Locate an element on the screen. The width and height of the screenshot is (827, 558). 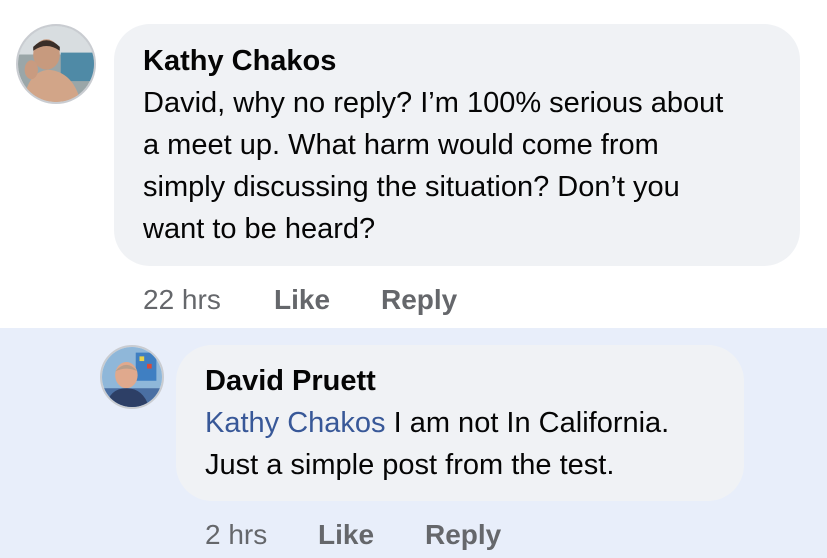
comment-text-line: a meet up. What harm would come from is located at coordinates (401, 145).